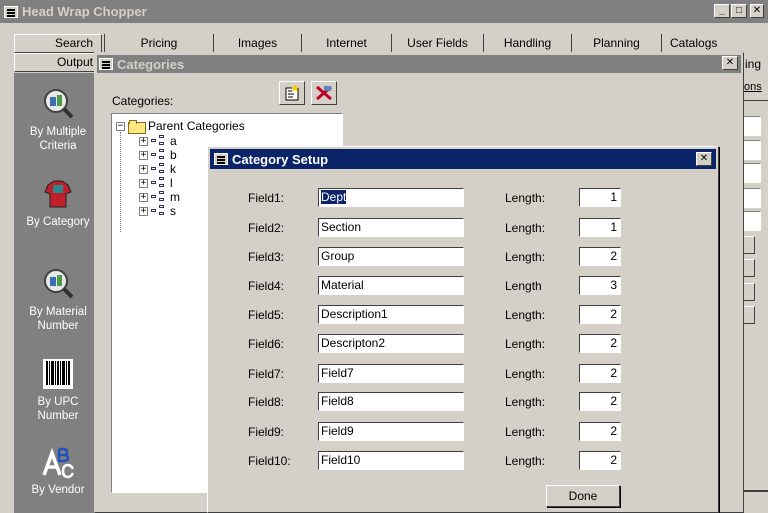 This screenshot has height=513, width=768. I want to click on tree-root: − Parent Categories, so click(180, 126).